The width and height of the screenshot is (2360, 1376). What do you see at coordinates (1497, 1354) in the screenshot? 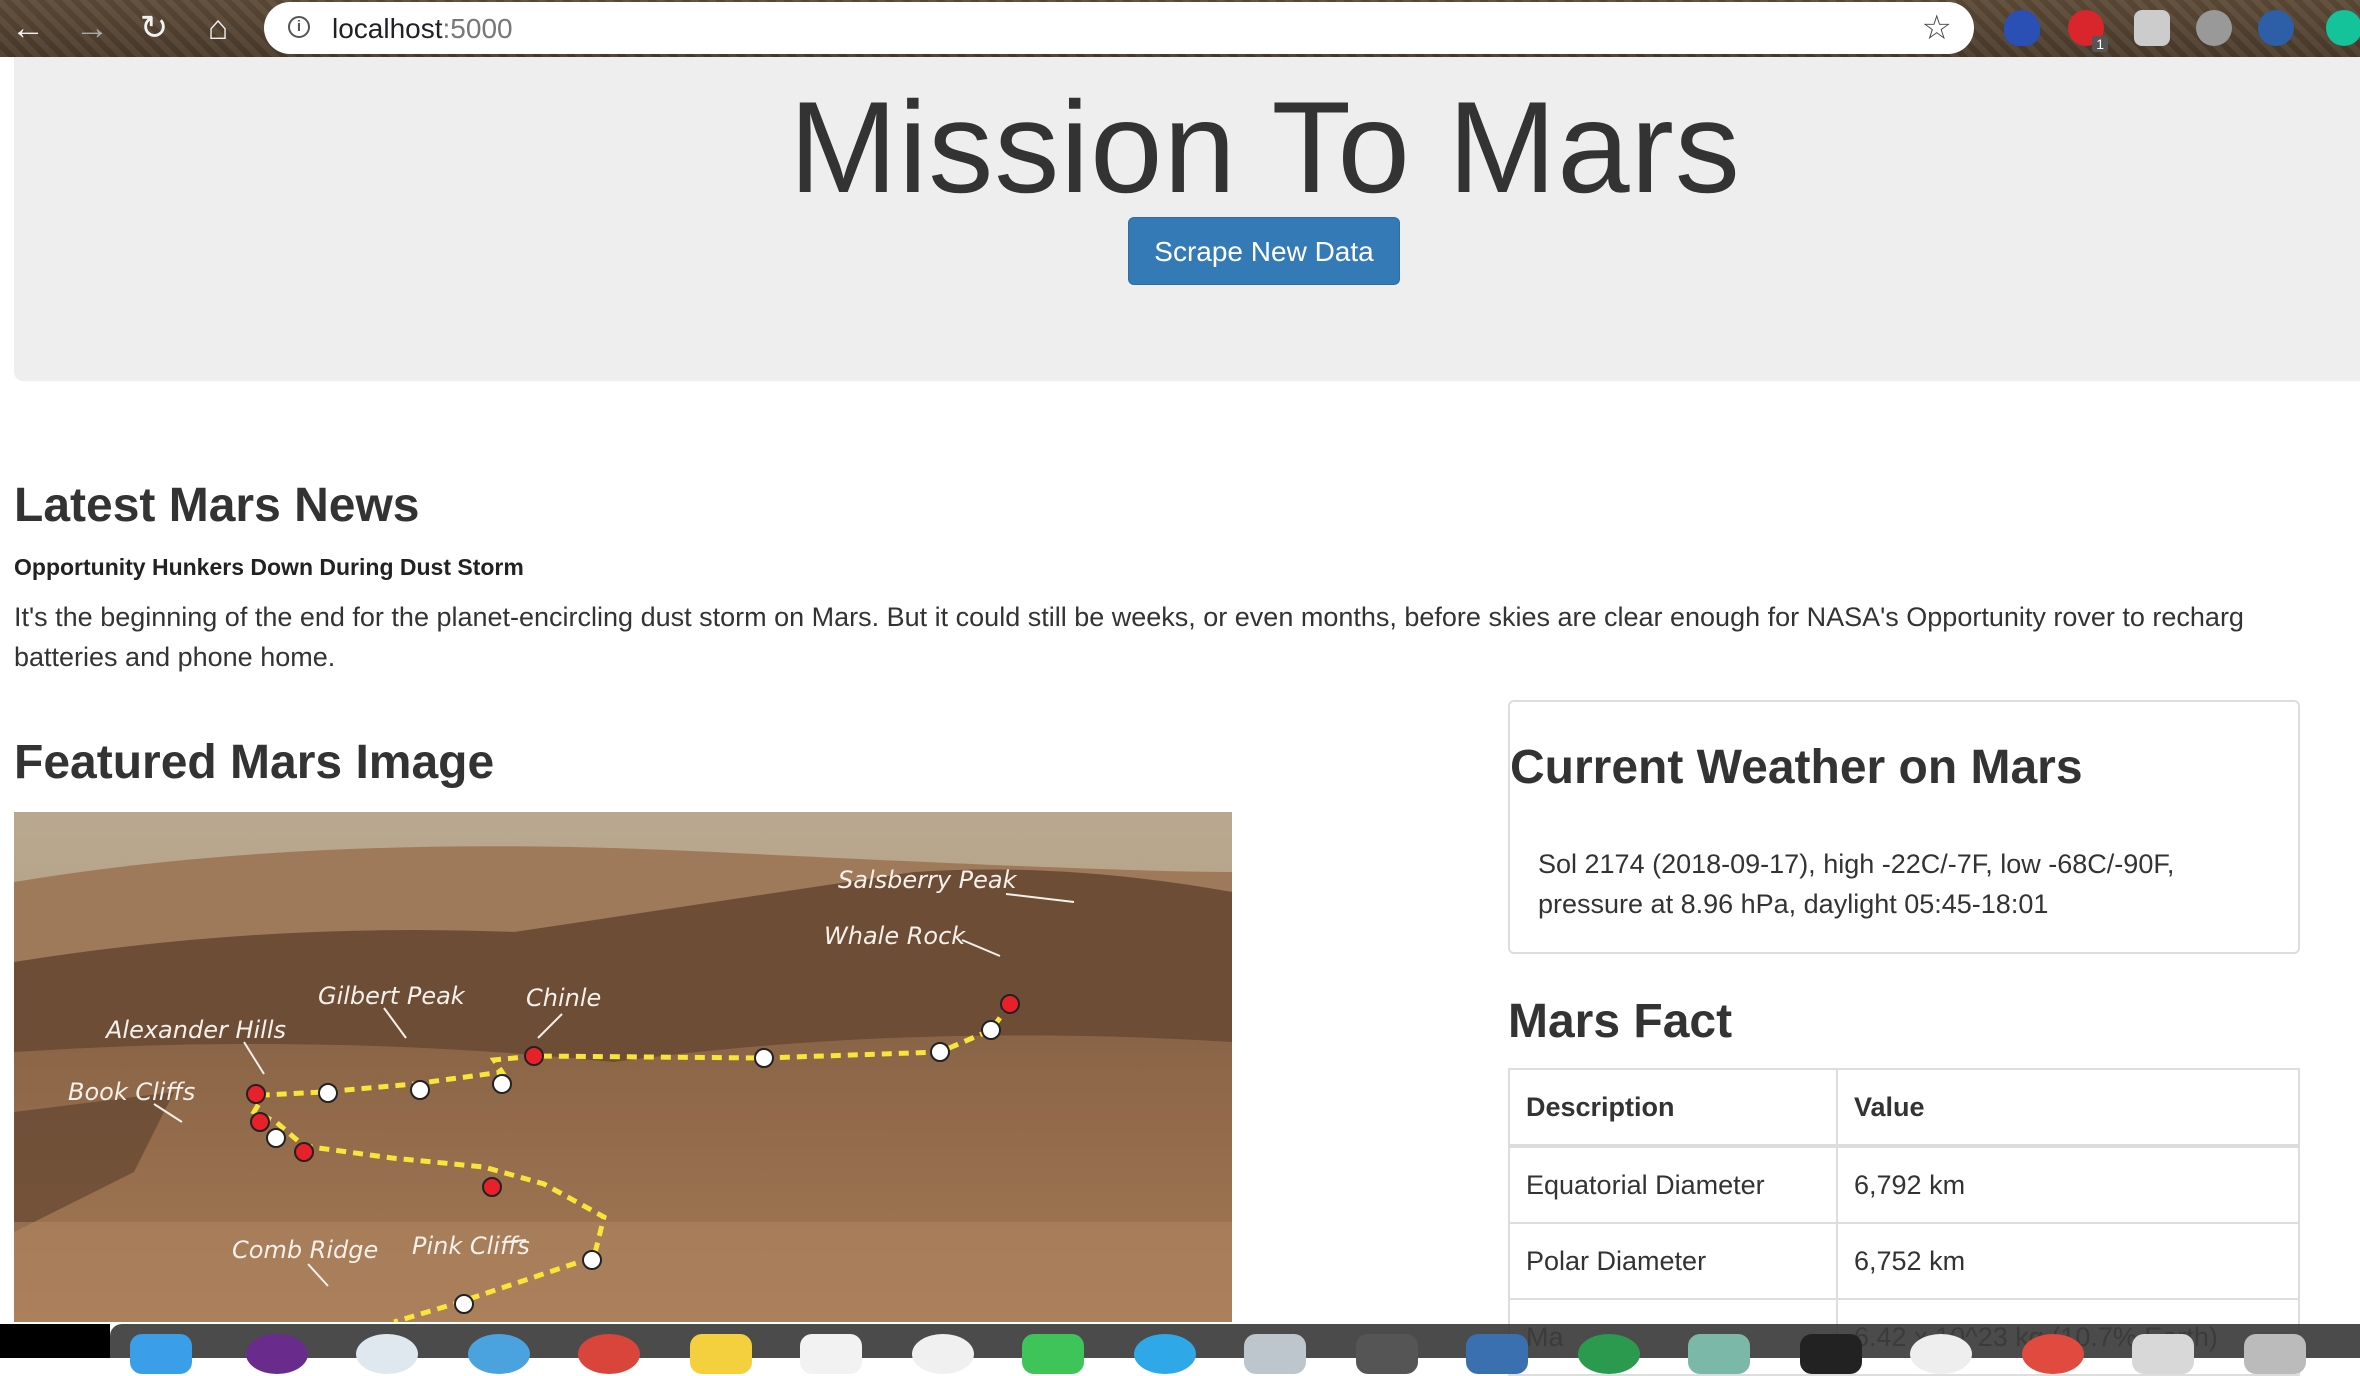
I see `vscode-icon` at bounding box center [1497, 1354].